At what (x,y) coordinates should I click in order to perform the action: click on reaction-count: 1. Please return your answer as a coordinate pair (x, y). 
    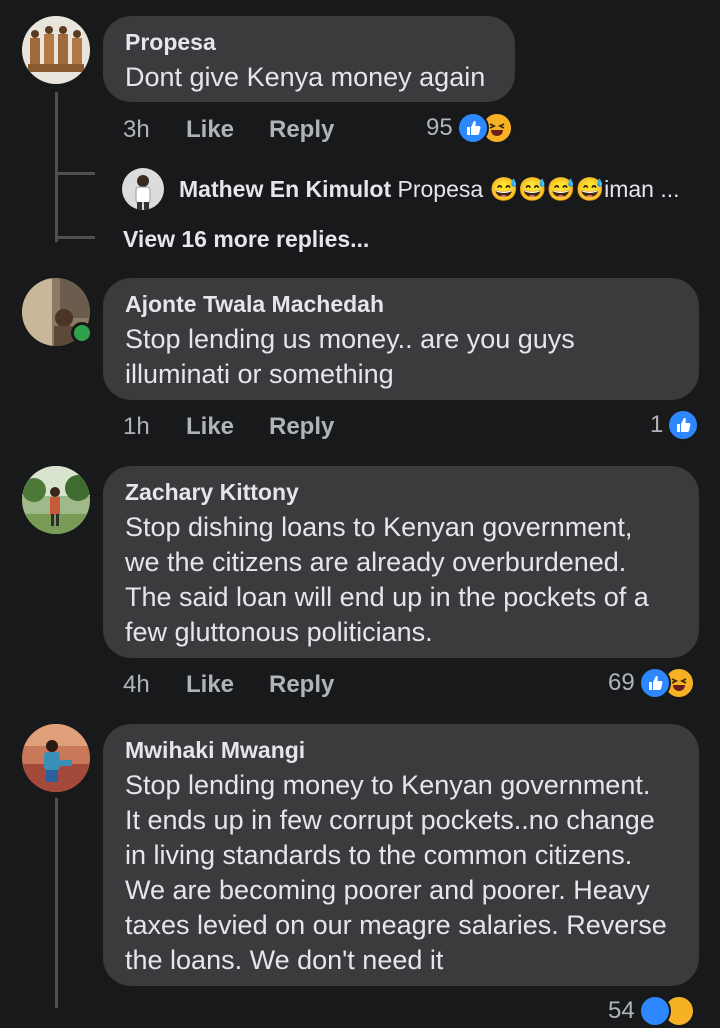
    Looking at the image, I should click on (657, 424).